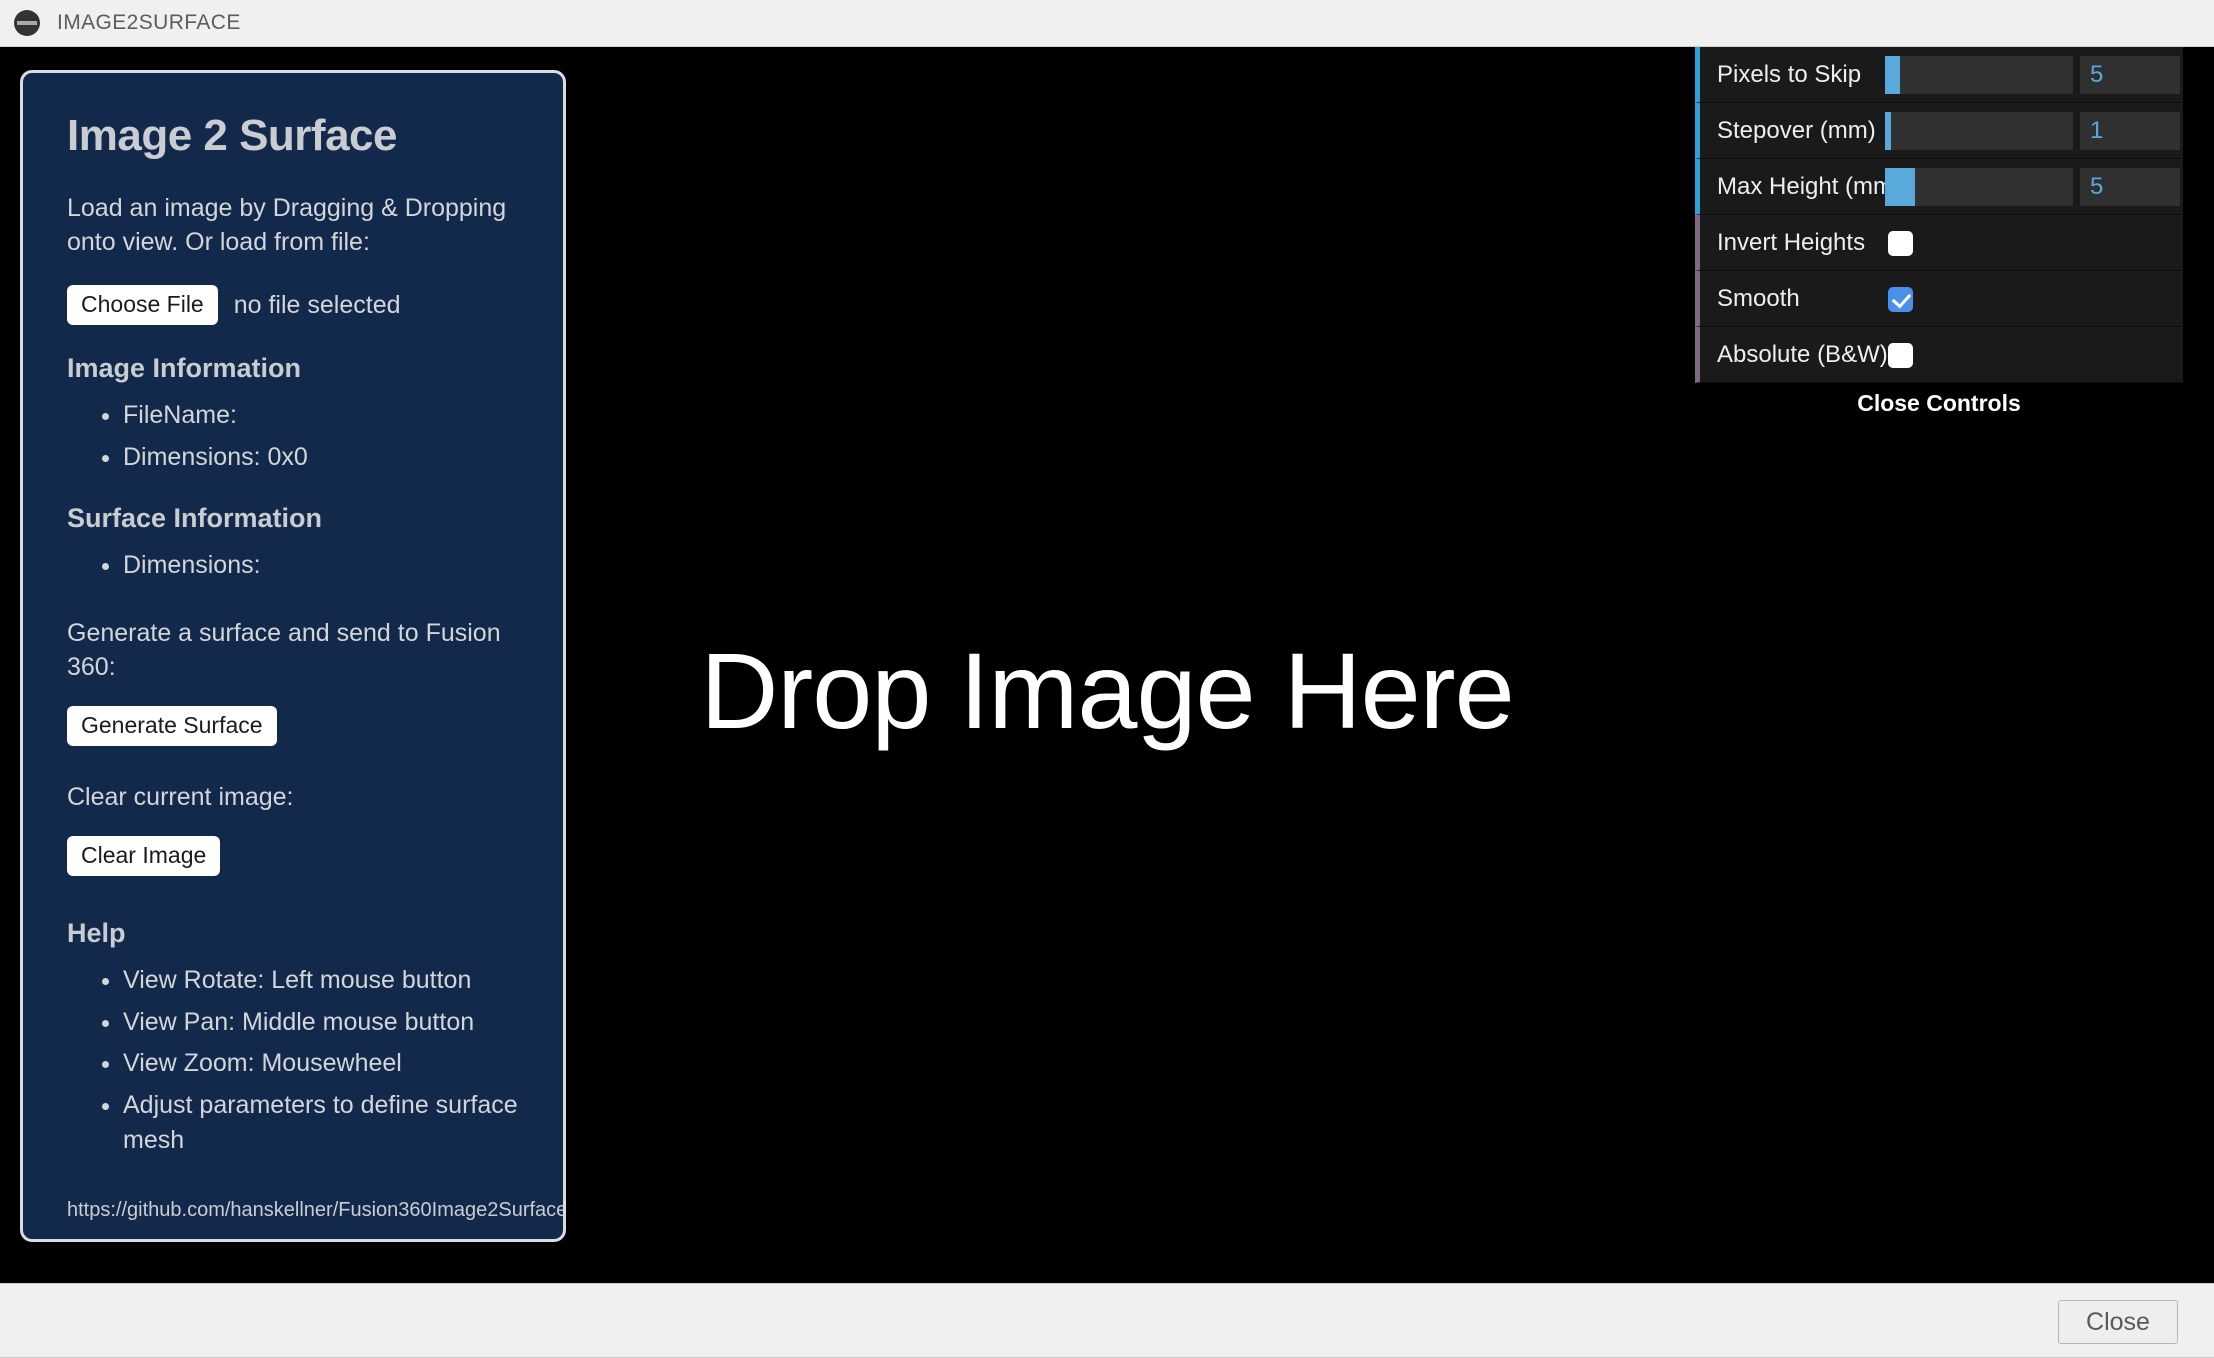 Image resolution: width=2214 pixels, height=1358 pixels. What do you see at coordinates (1796, 130) in the screenshot?
I see `control-label: Stepover (mm)` at bounding box center [1796, 130].